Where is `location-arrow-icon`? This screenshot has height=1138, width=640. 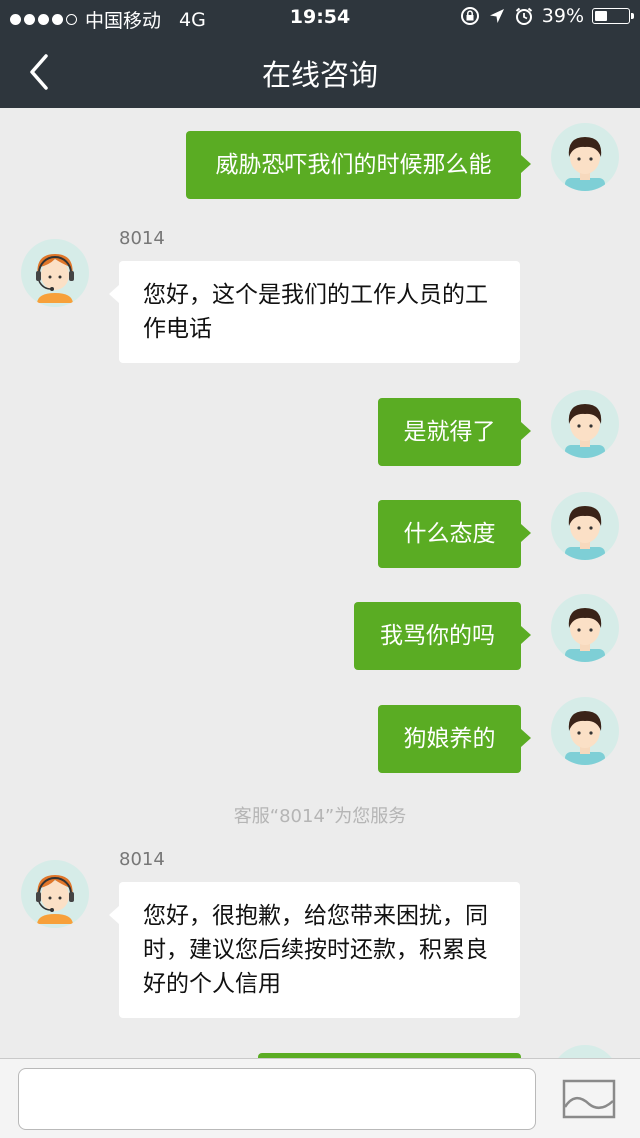 location-arrow-icon is located at coordinates (496, 16).